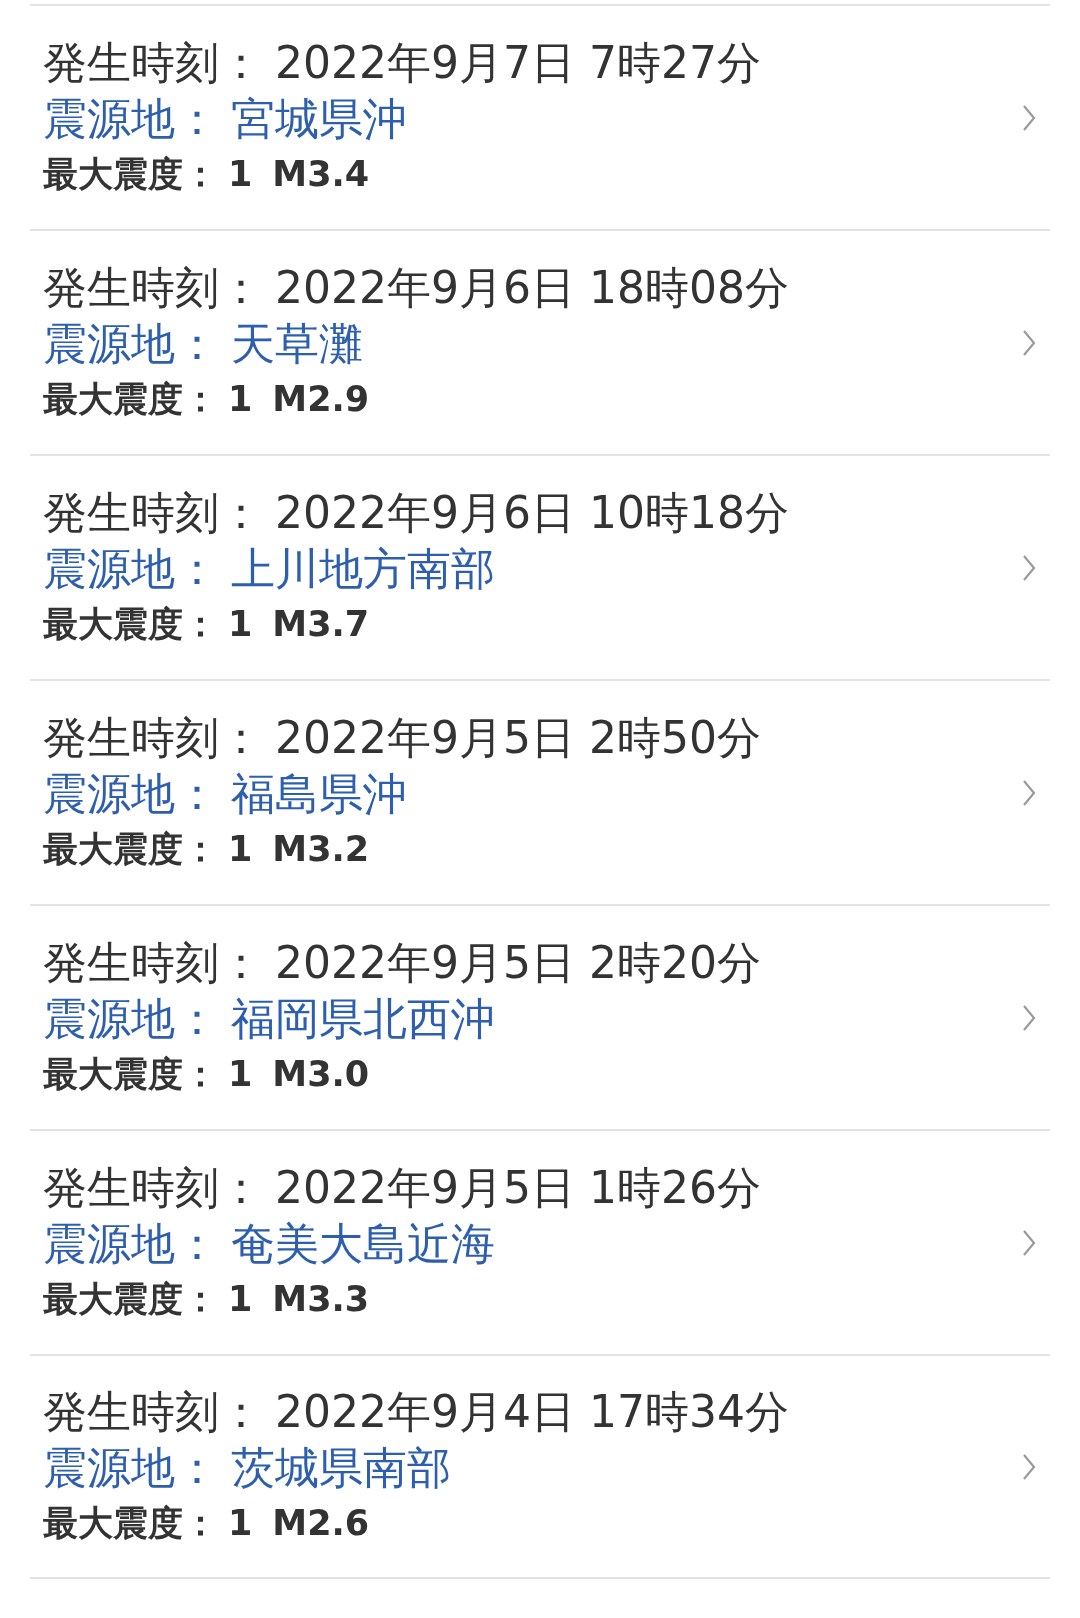 The height and width of the screenshot is (1618, 1080). What do you see at coordinates (518, 737) in the screenshot?
I see `occurrence-time: 2022年9月5日 2時50分` at bounding box center [518, 737].